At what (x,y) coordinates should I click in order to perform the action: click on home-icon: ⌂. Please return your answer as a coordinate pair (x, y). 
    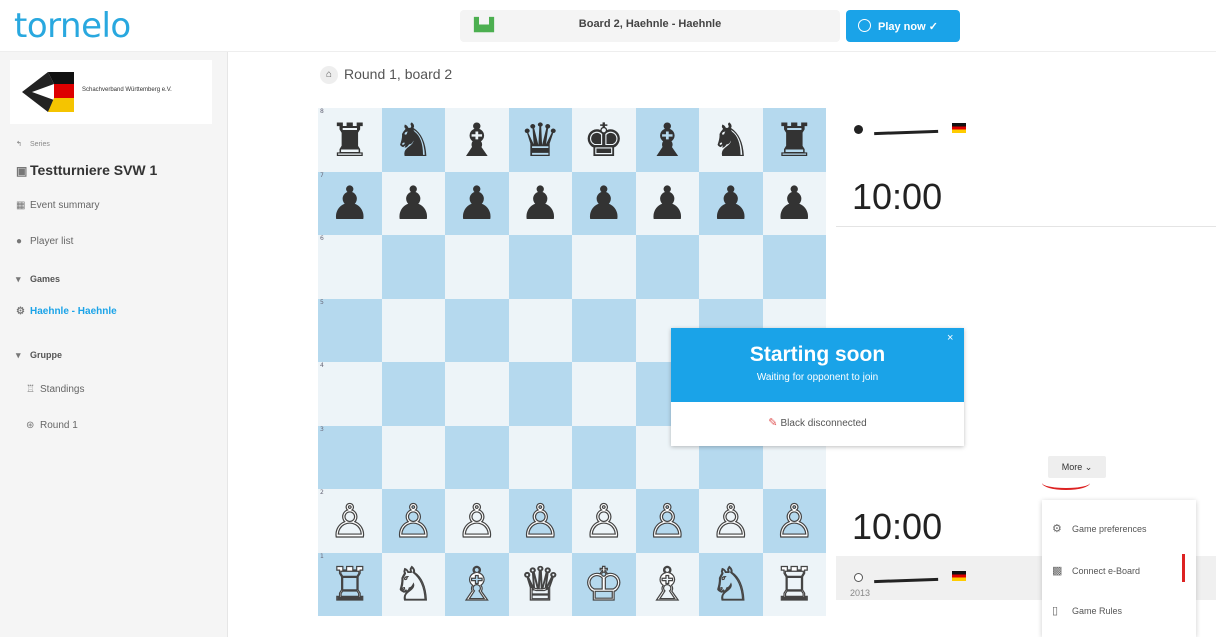
    Looking at the image, I should click on (329, 75).